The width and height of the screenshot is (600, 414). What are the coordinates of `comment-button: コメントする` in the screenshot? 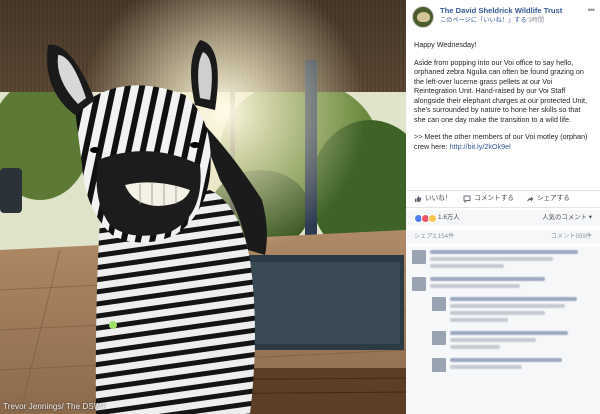 It's located at (488, 199).